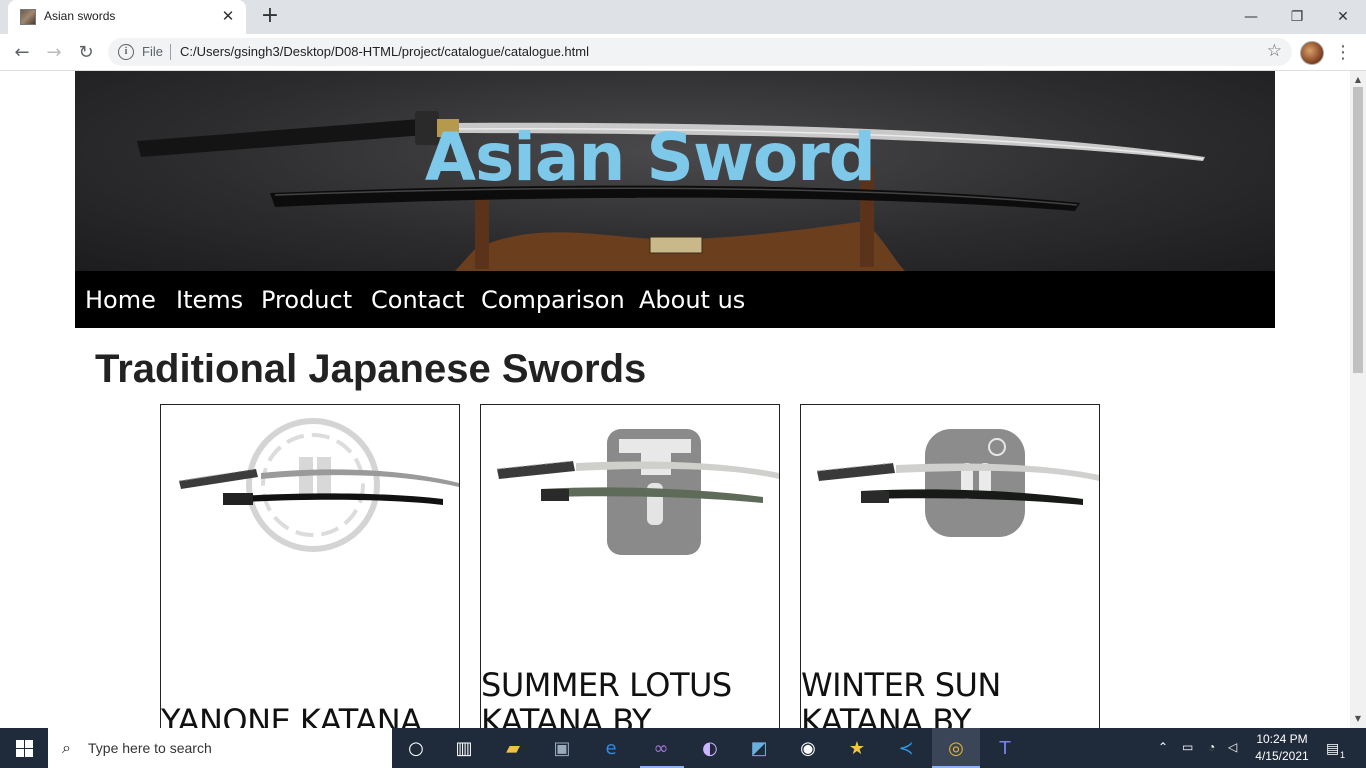  Describe the element at coordinates (1282, 756) in the screenshot. I see `clock-date: 4/15/2021` at that location.